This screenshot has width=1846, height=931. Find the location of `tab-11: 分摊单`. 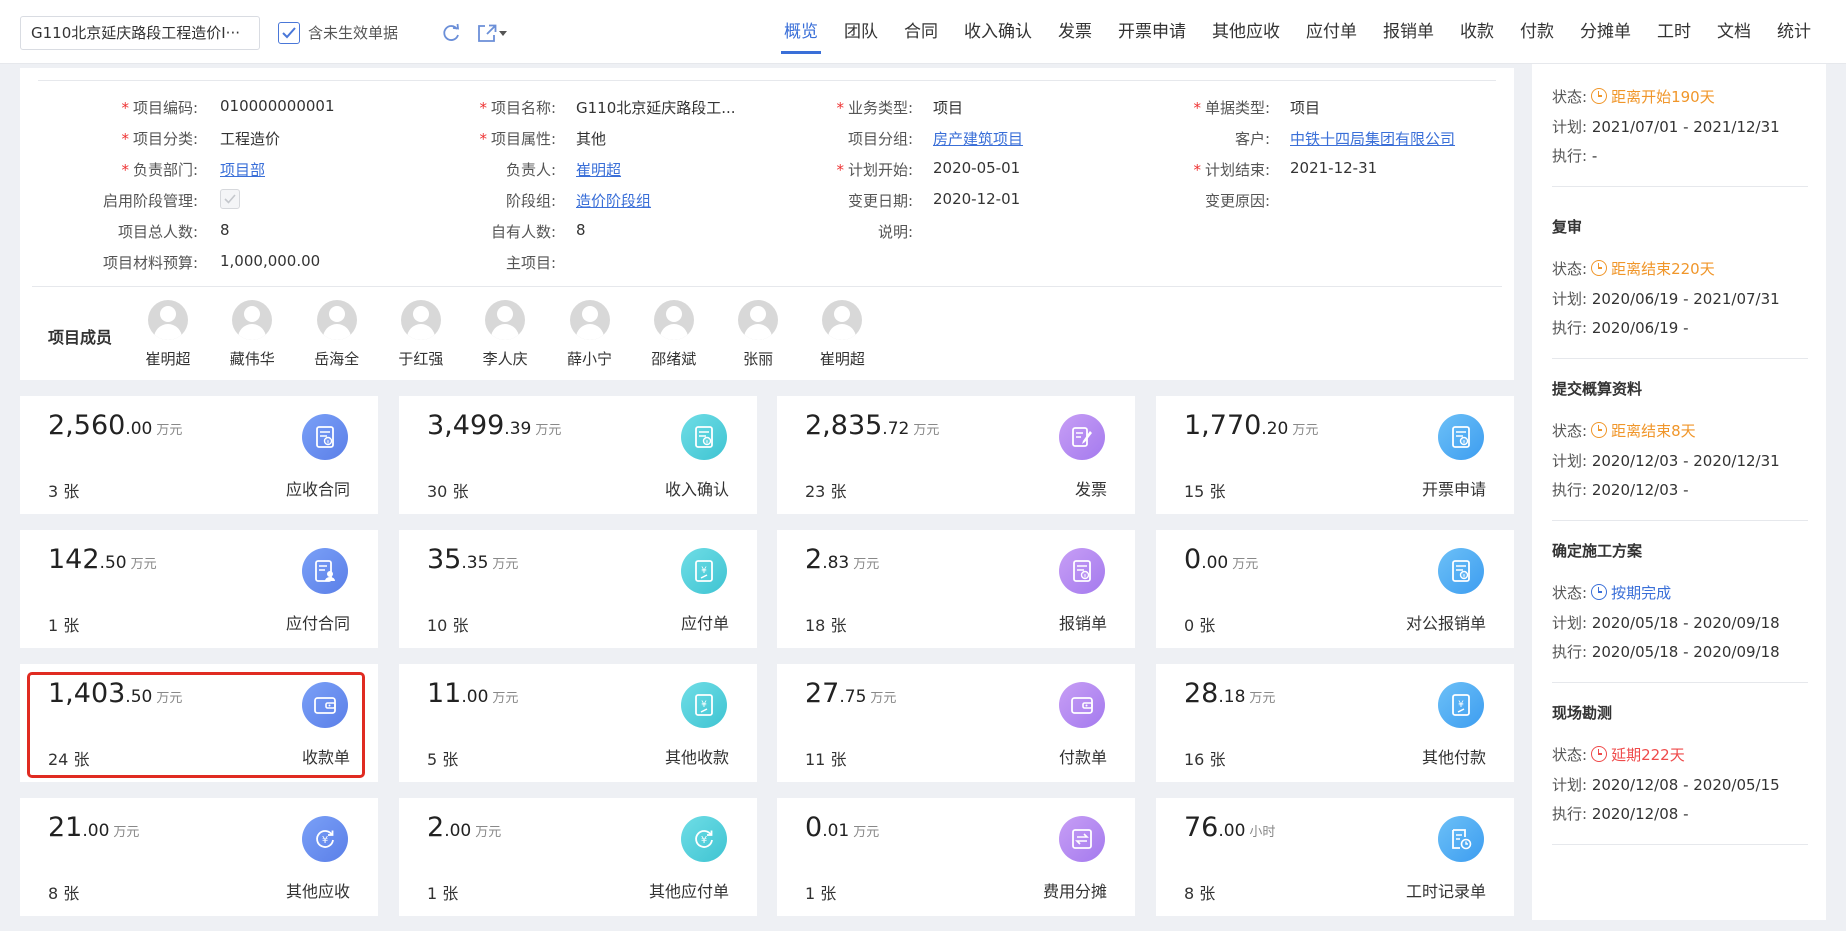

tab-11: 分摊单 is located at coordinates (1605, 32).